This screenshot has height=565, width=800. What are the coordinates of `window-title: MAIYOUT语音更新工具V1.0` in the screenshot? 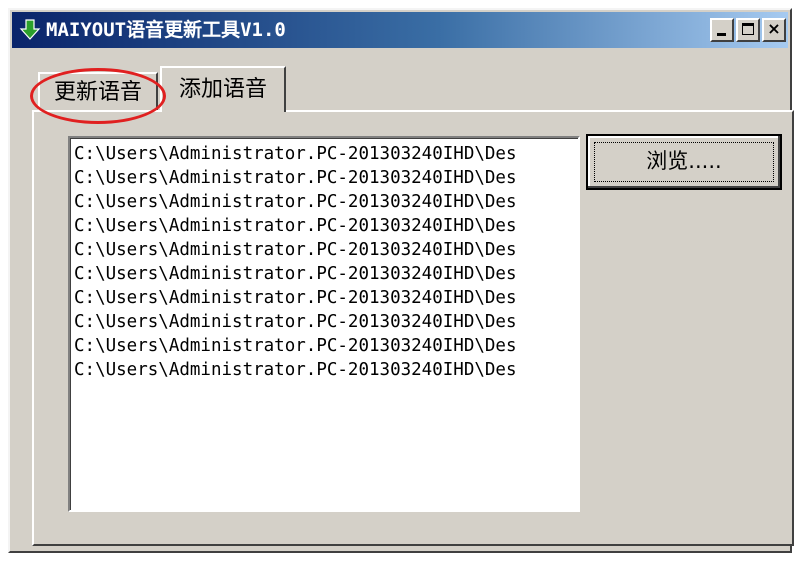 It's located at (166, 30).